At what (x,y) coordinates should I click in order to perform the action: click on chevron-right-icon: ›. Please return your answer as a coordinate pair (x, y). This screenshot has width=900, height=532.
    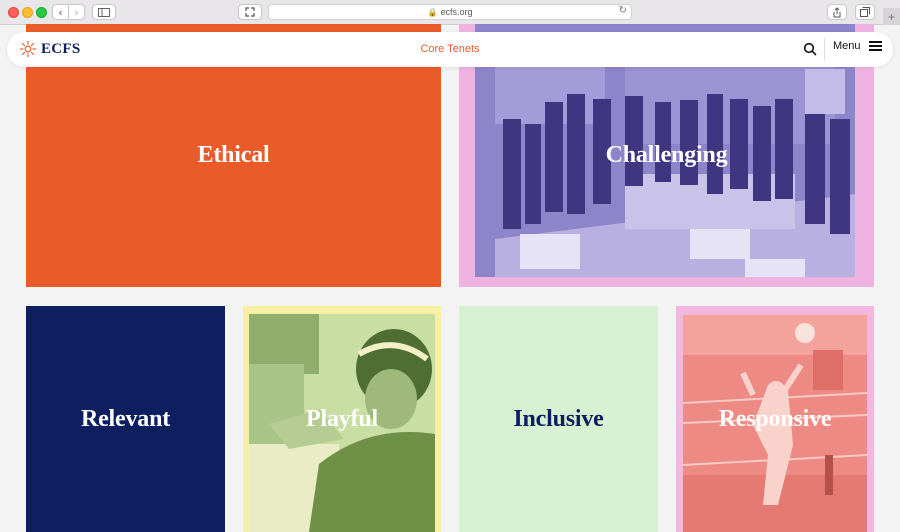
    Looking at the image, I should click on (76, 12).